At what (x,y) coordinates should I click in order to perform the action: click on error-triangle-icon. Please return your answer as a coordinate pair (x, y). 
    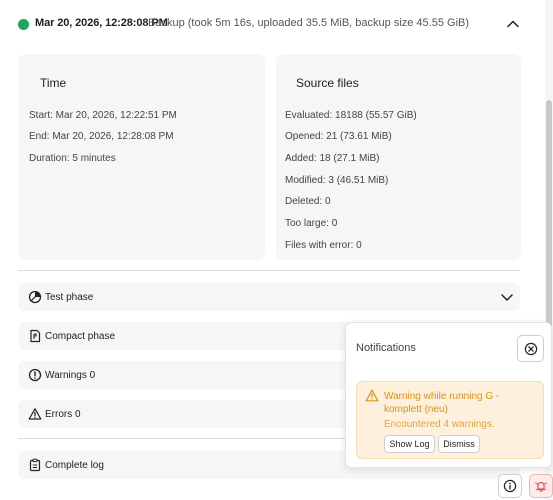
    Looking at the image, I should click on (35, 414).